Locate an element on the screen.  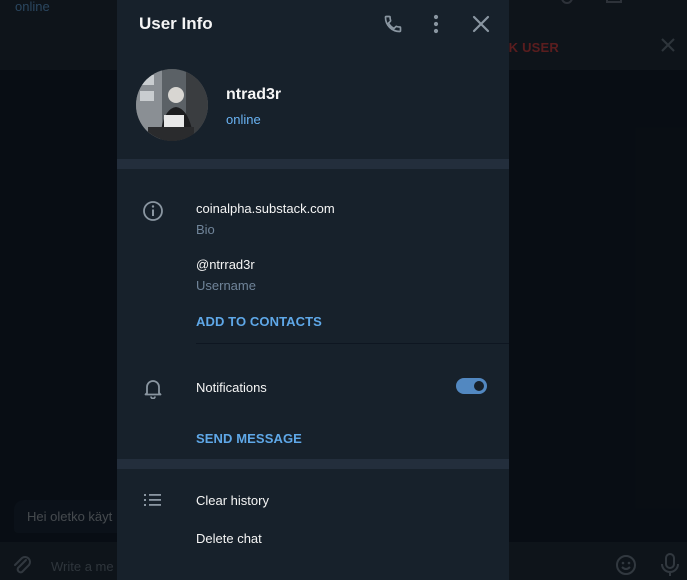
toggle-knob is located at coordinates (479, 386).